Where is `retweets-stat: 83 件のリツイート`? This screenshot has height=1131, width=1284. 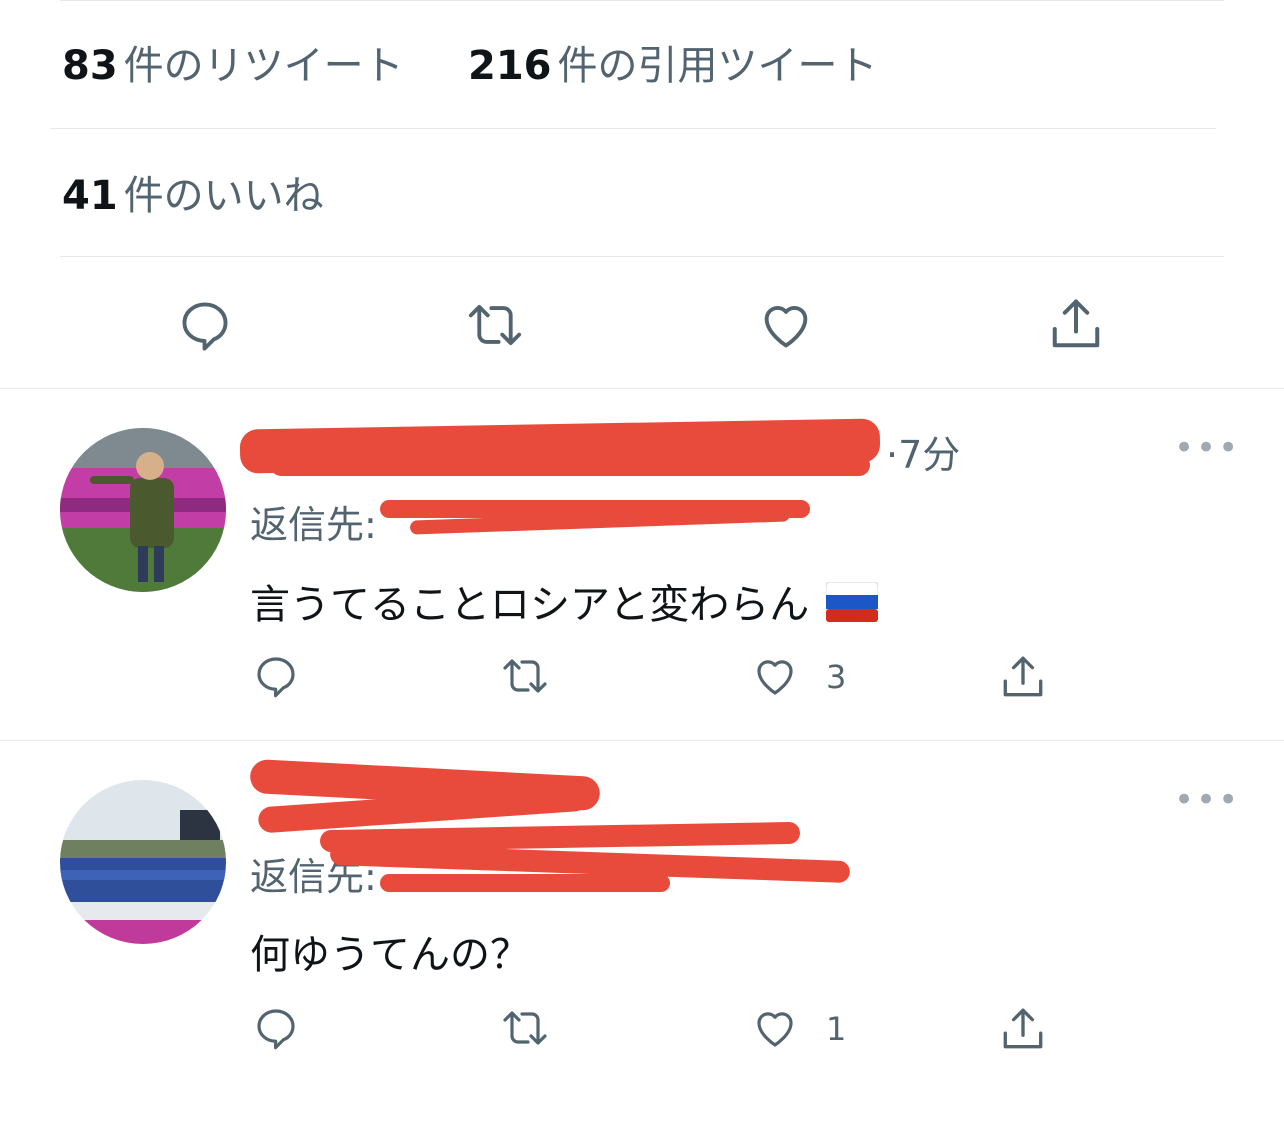
retweets-stat: 83 件のリツイート is located at coordinates (233, 66).